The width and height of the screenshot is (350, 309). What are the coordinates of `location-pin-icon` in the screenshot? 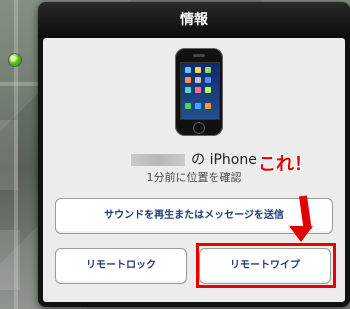 It's located at (15, 60).